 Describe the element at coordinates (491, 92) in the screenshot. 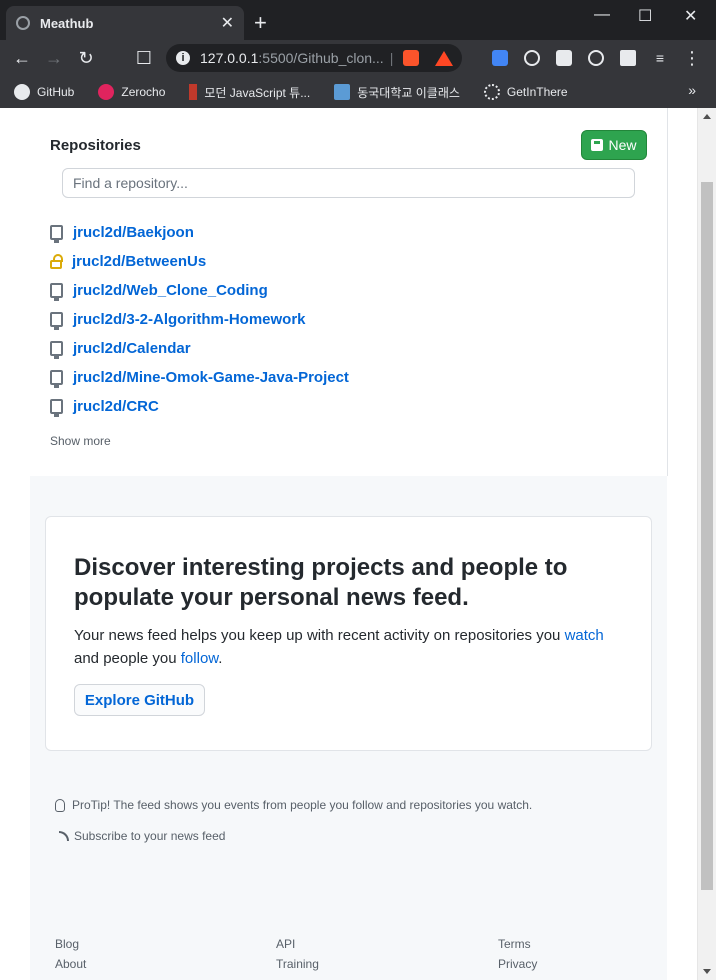

I see `getinthere-icon` at that location.